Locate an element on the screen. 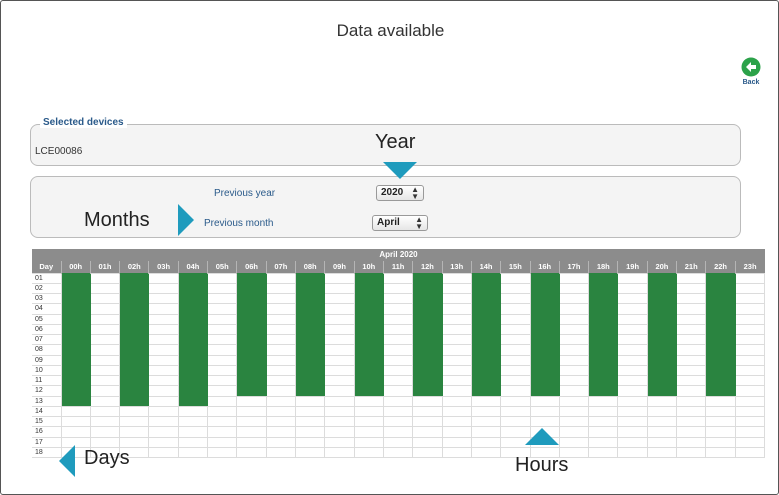 The image size is (779, 495). year-callout: Year is located at coordinates (395, 142).